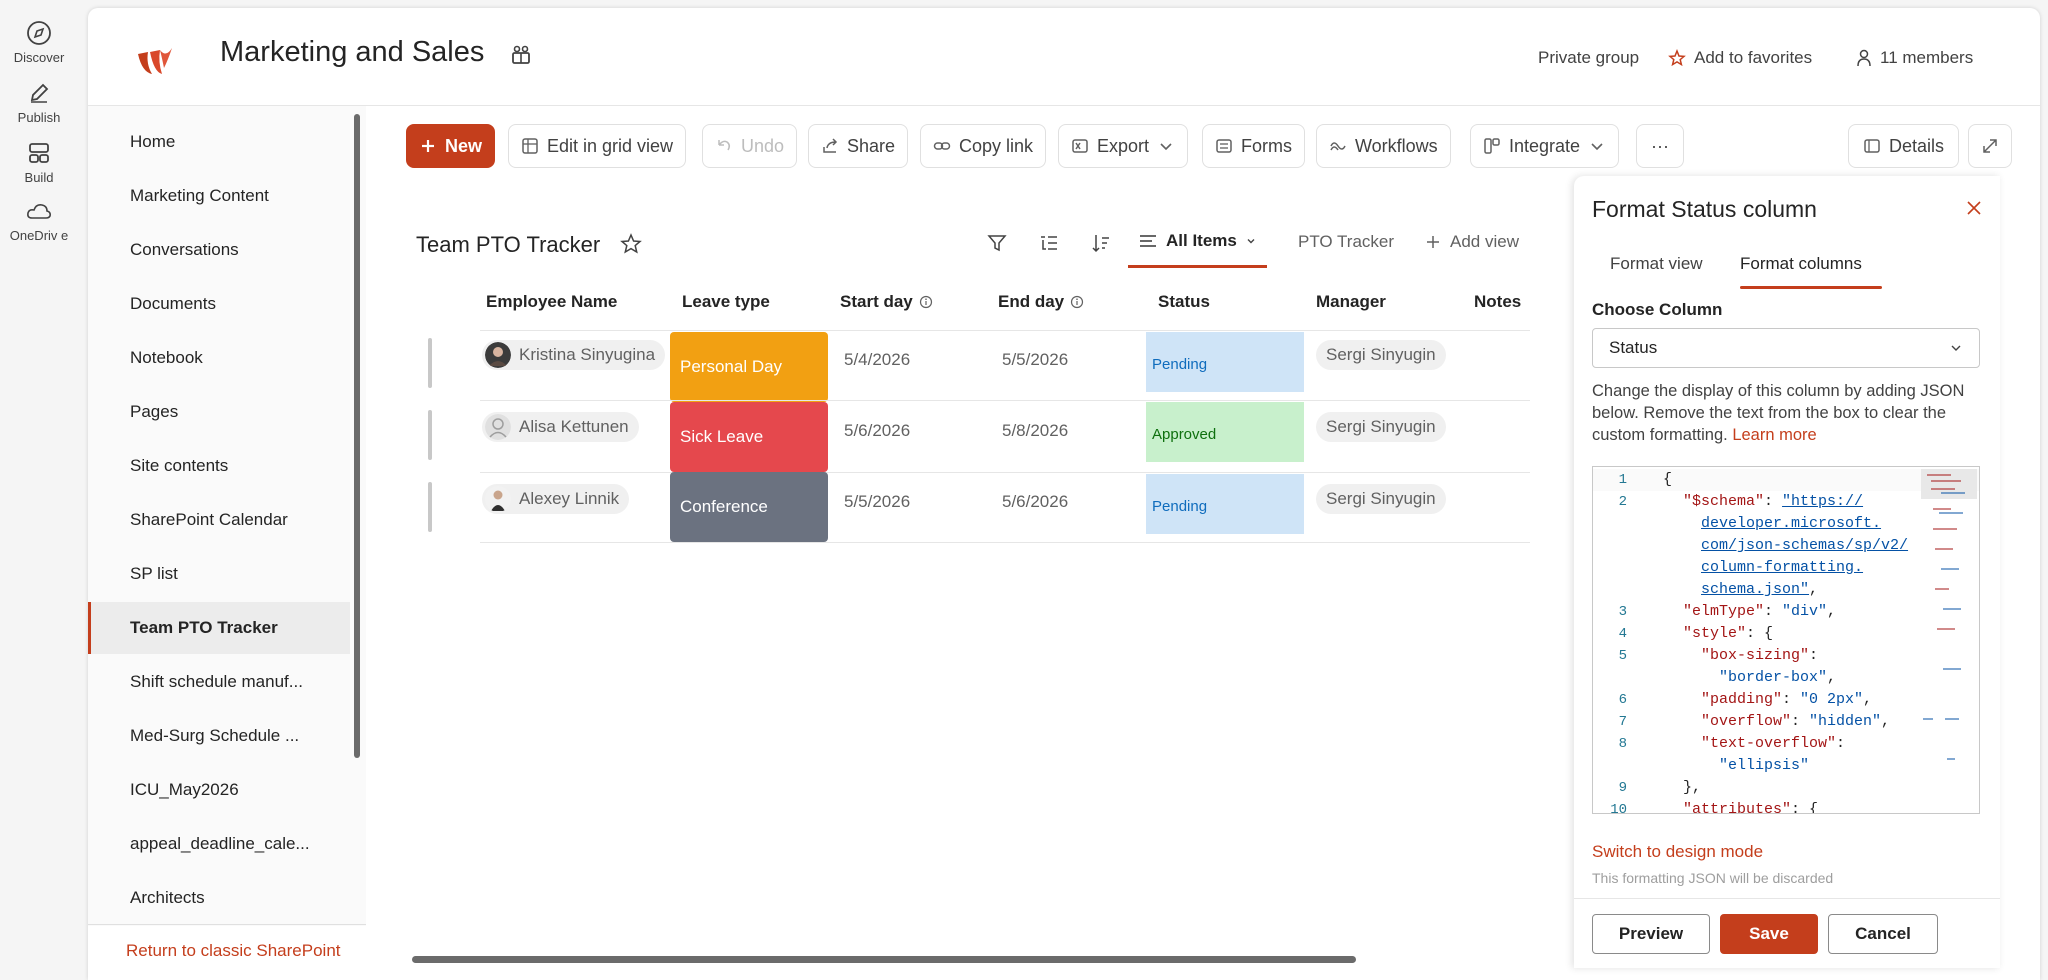  What do you see at coordinates (1049, 243) in the screenshot?
I see `group-by-icon` at bounding box center [1049, 243].